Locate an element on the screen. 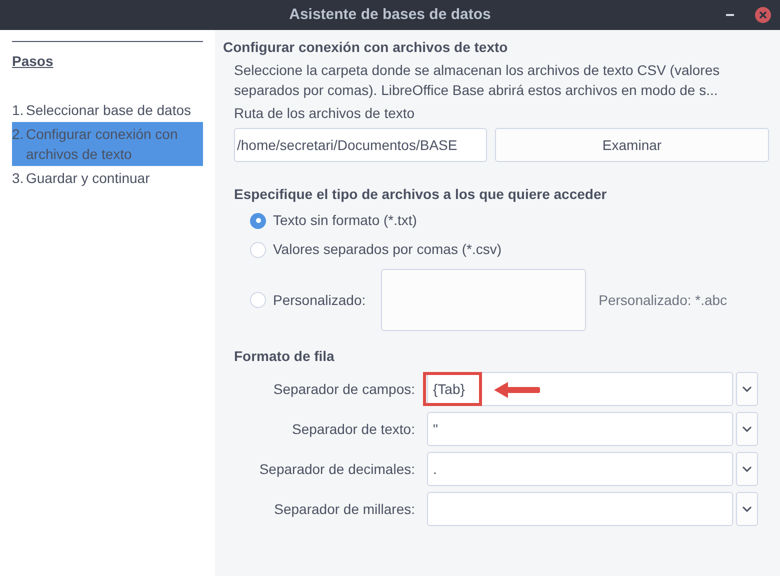 This screenshot has height=576, width=780. group-heading: Formato de fila is located at coordinates (284, 356).